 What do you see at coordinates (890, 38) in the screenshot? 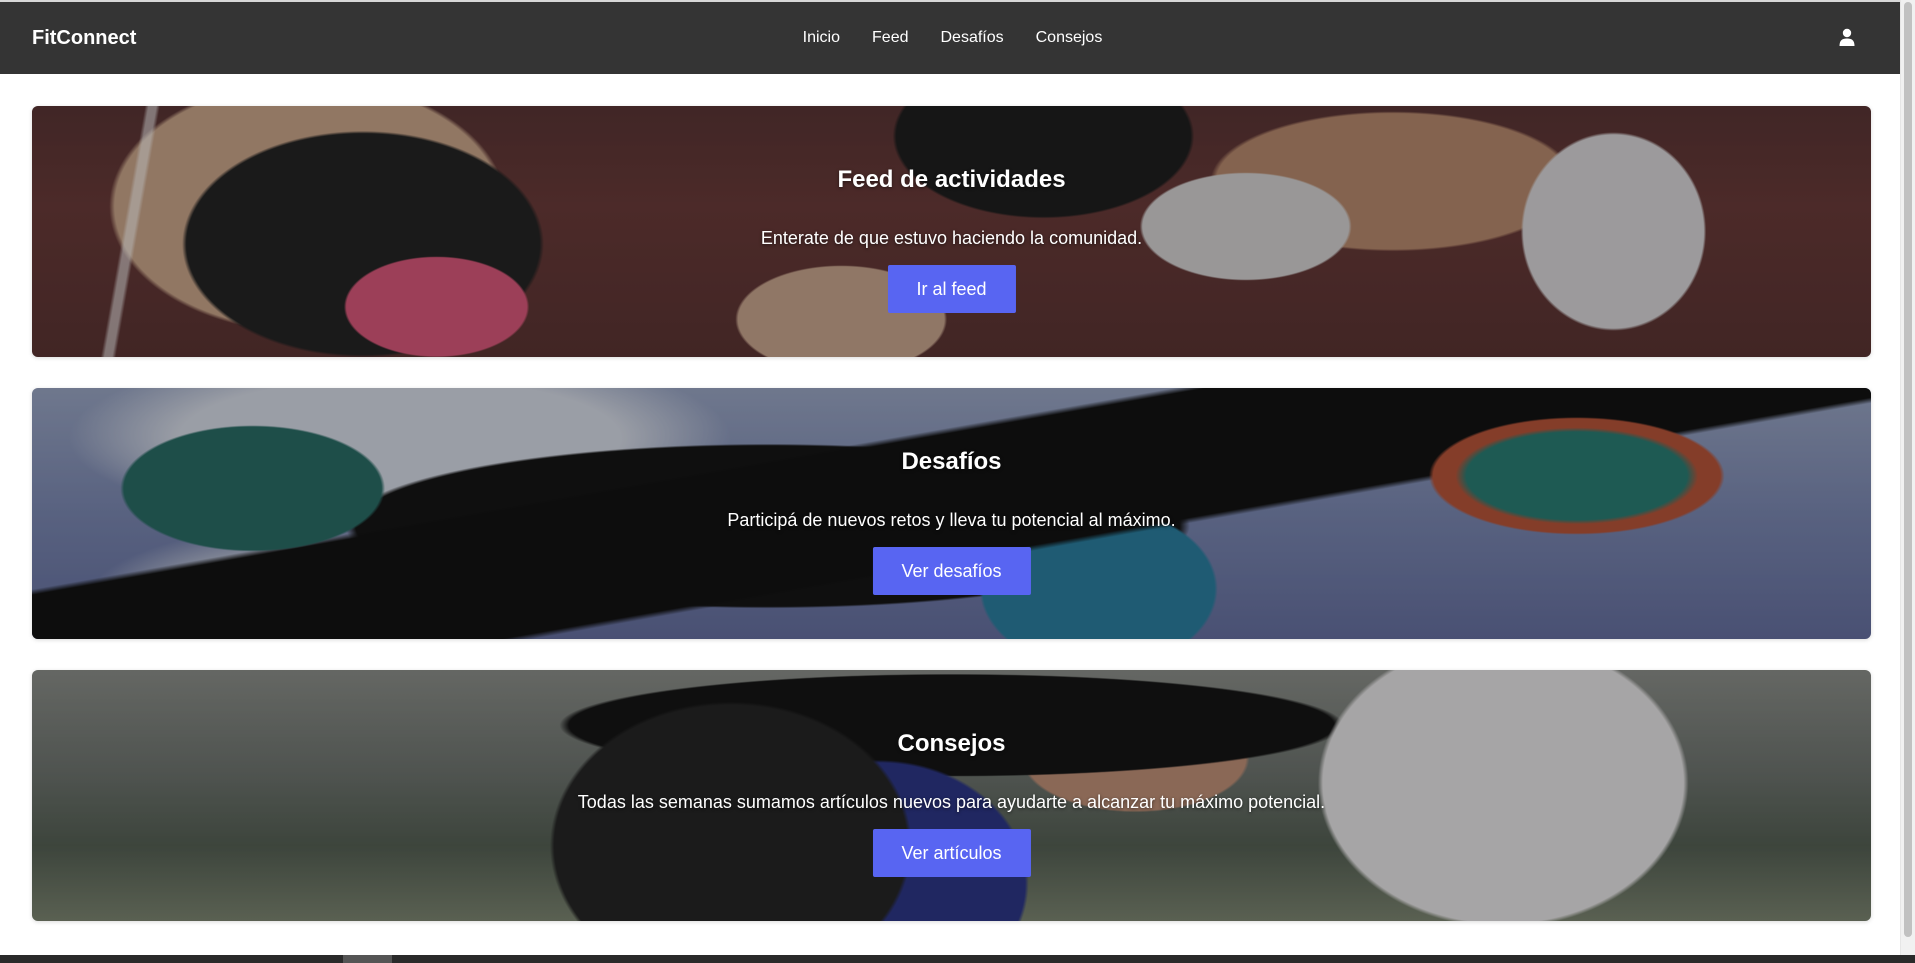
I see `nav-link-feed: Feed` at bounding box center [890, 38].